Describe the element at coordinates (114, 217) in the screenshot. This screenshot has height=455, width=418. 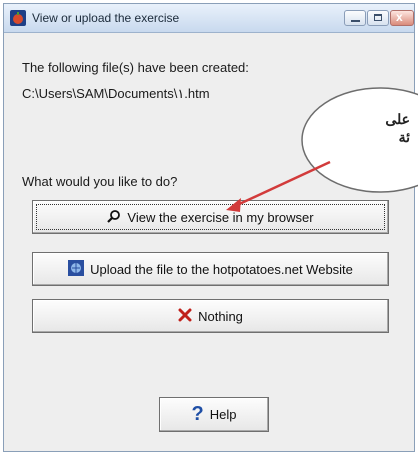
I see `magnifier-icon` at that location.